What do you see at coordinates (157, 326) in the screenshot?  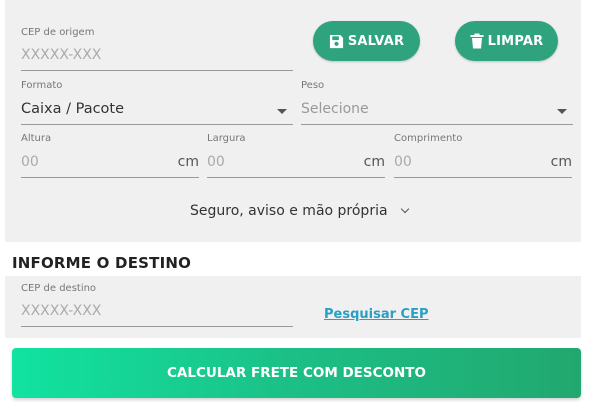 I see `destination-cep-underline` at bounding box center [157, 326].